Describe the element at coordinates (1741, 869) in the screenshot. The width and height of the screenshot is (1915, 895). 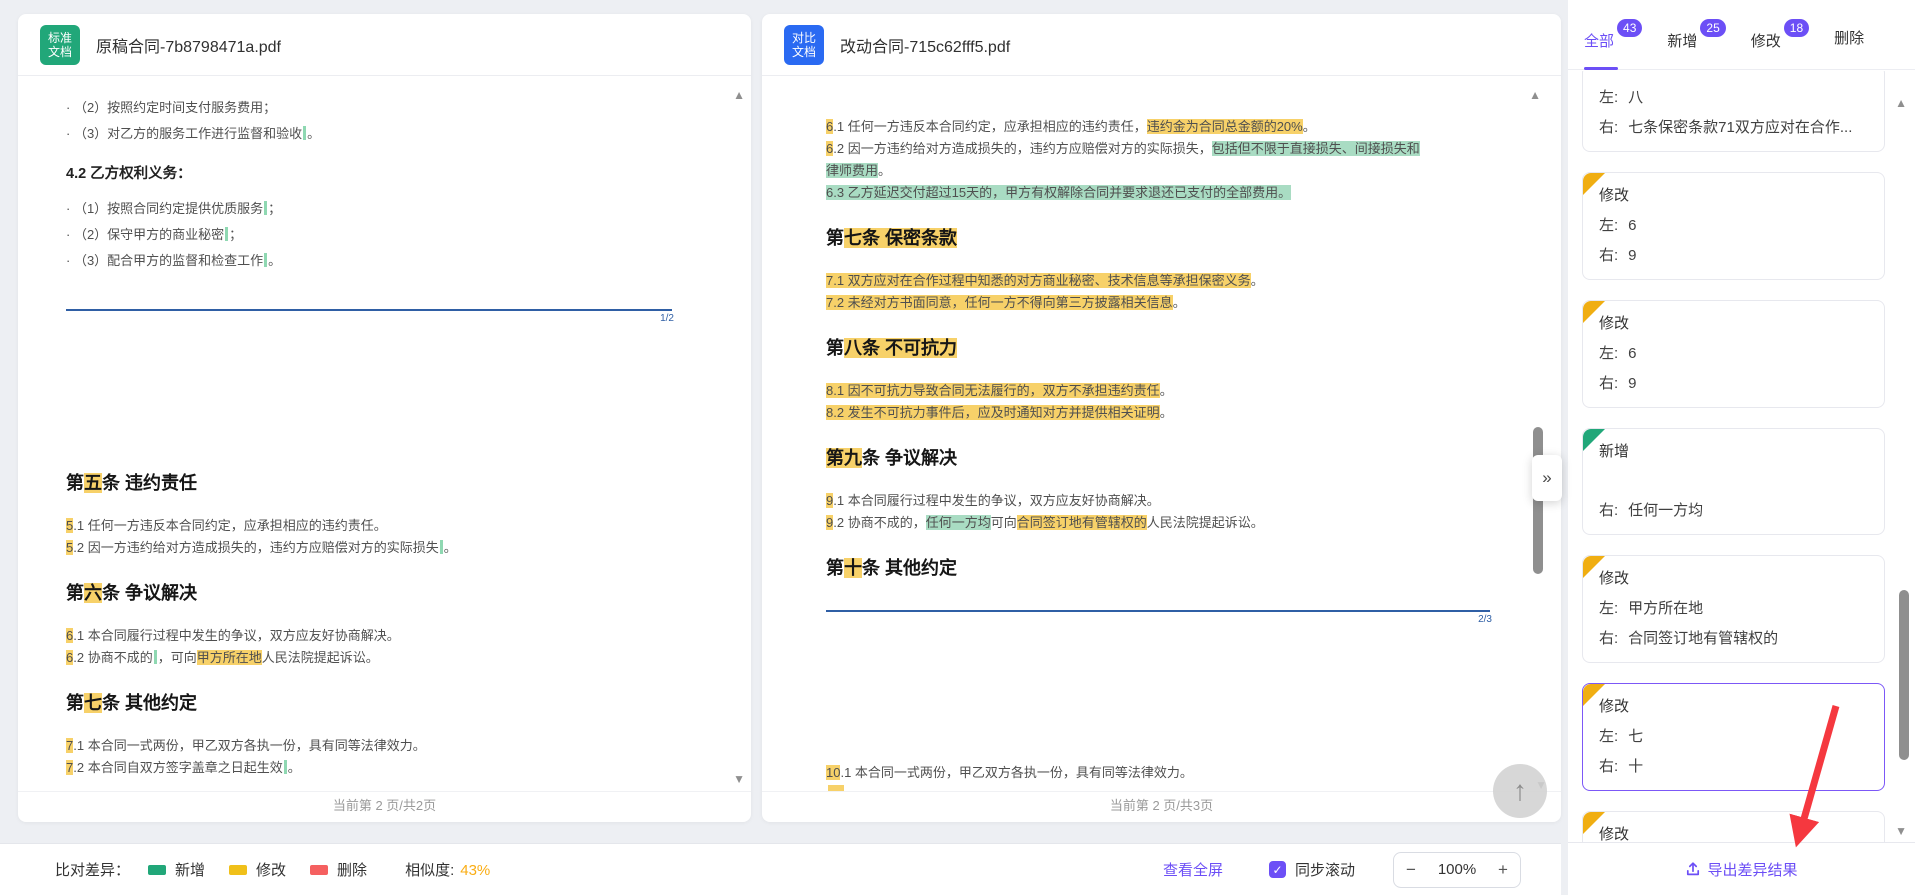
I see `export-diff-button: 导出差异结果` at that location.